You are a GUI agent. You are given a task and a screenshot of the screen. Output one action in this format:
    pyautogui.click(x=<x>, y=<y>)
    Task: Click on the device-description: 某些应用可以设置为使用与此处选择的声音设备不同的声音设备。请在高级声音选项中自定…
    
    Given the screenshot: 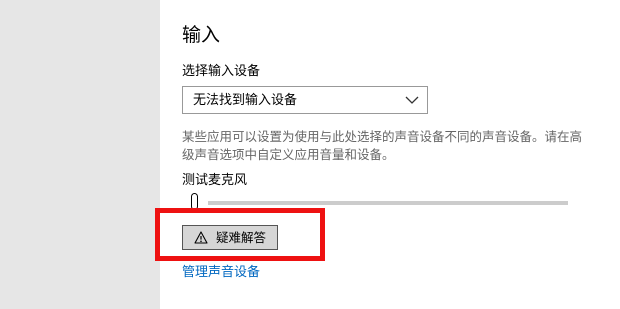 What is the action you would take?
    pyautogui.click(x=382, y=145)
    